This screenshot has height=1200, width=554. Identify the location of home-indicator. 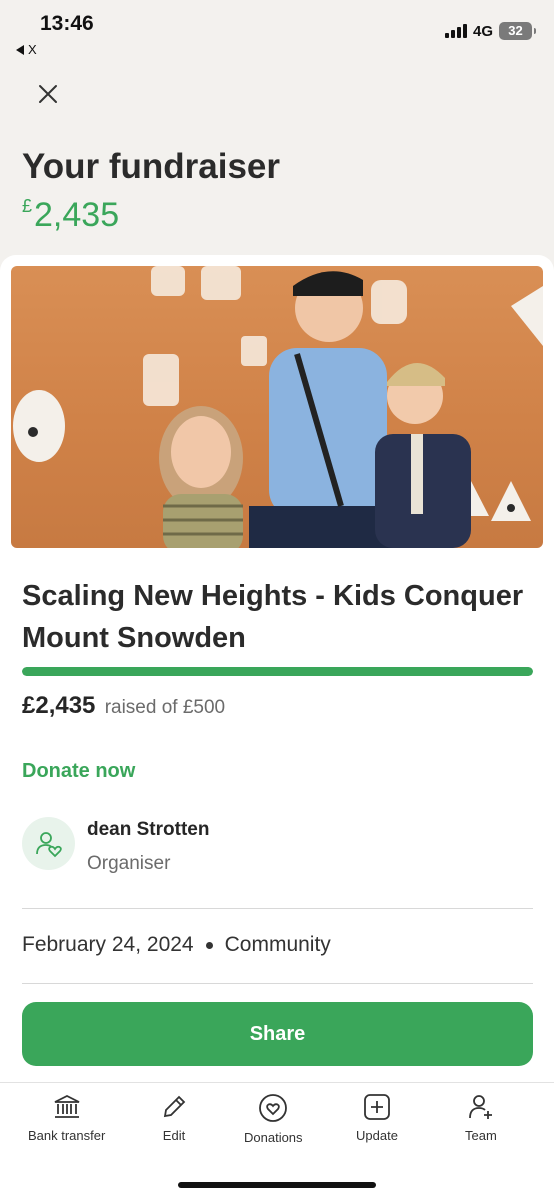
(277, 1185).